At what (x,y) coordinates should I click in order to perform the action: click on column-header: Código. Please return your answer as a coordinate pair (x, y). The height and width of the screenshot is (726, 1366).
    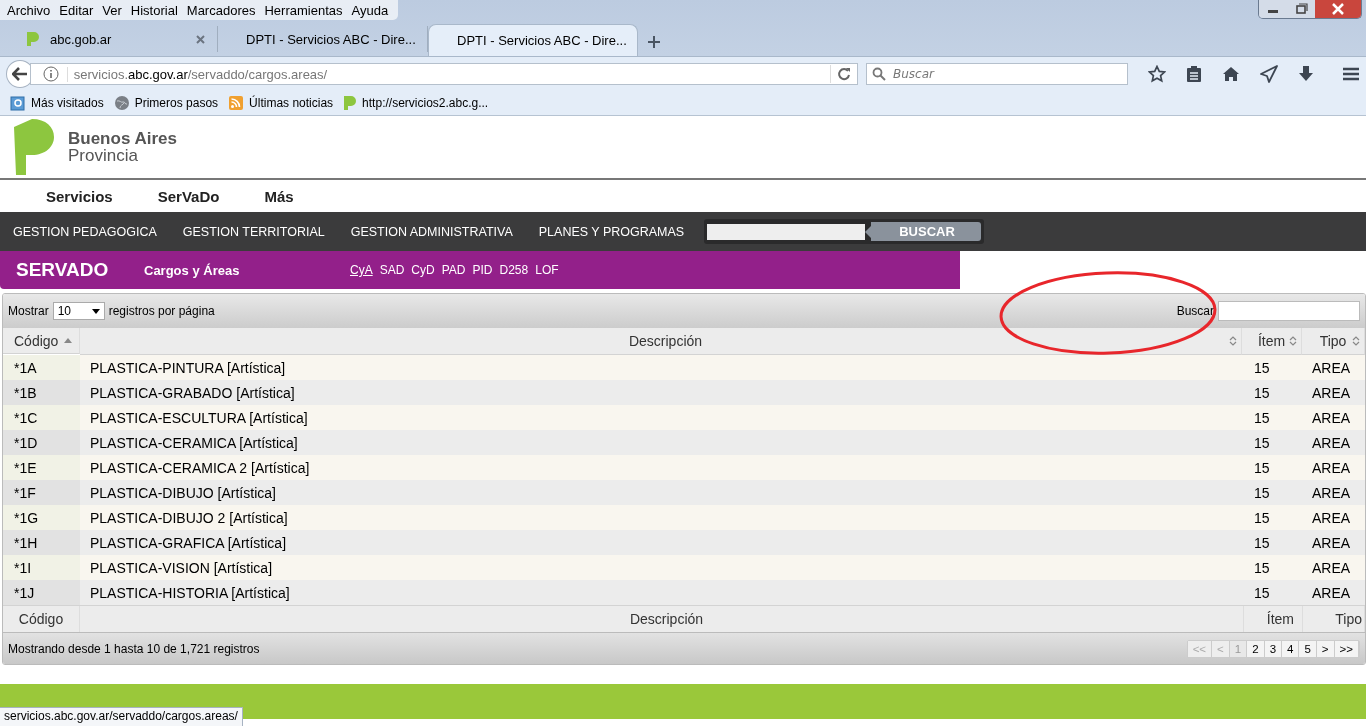
    Looking at the image, I should click on (41, 341).